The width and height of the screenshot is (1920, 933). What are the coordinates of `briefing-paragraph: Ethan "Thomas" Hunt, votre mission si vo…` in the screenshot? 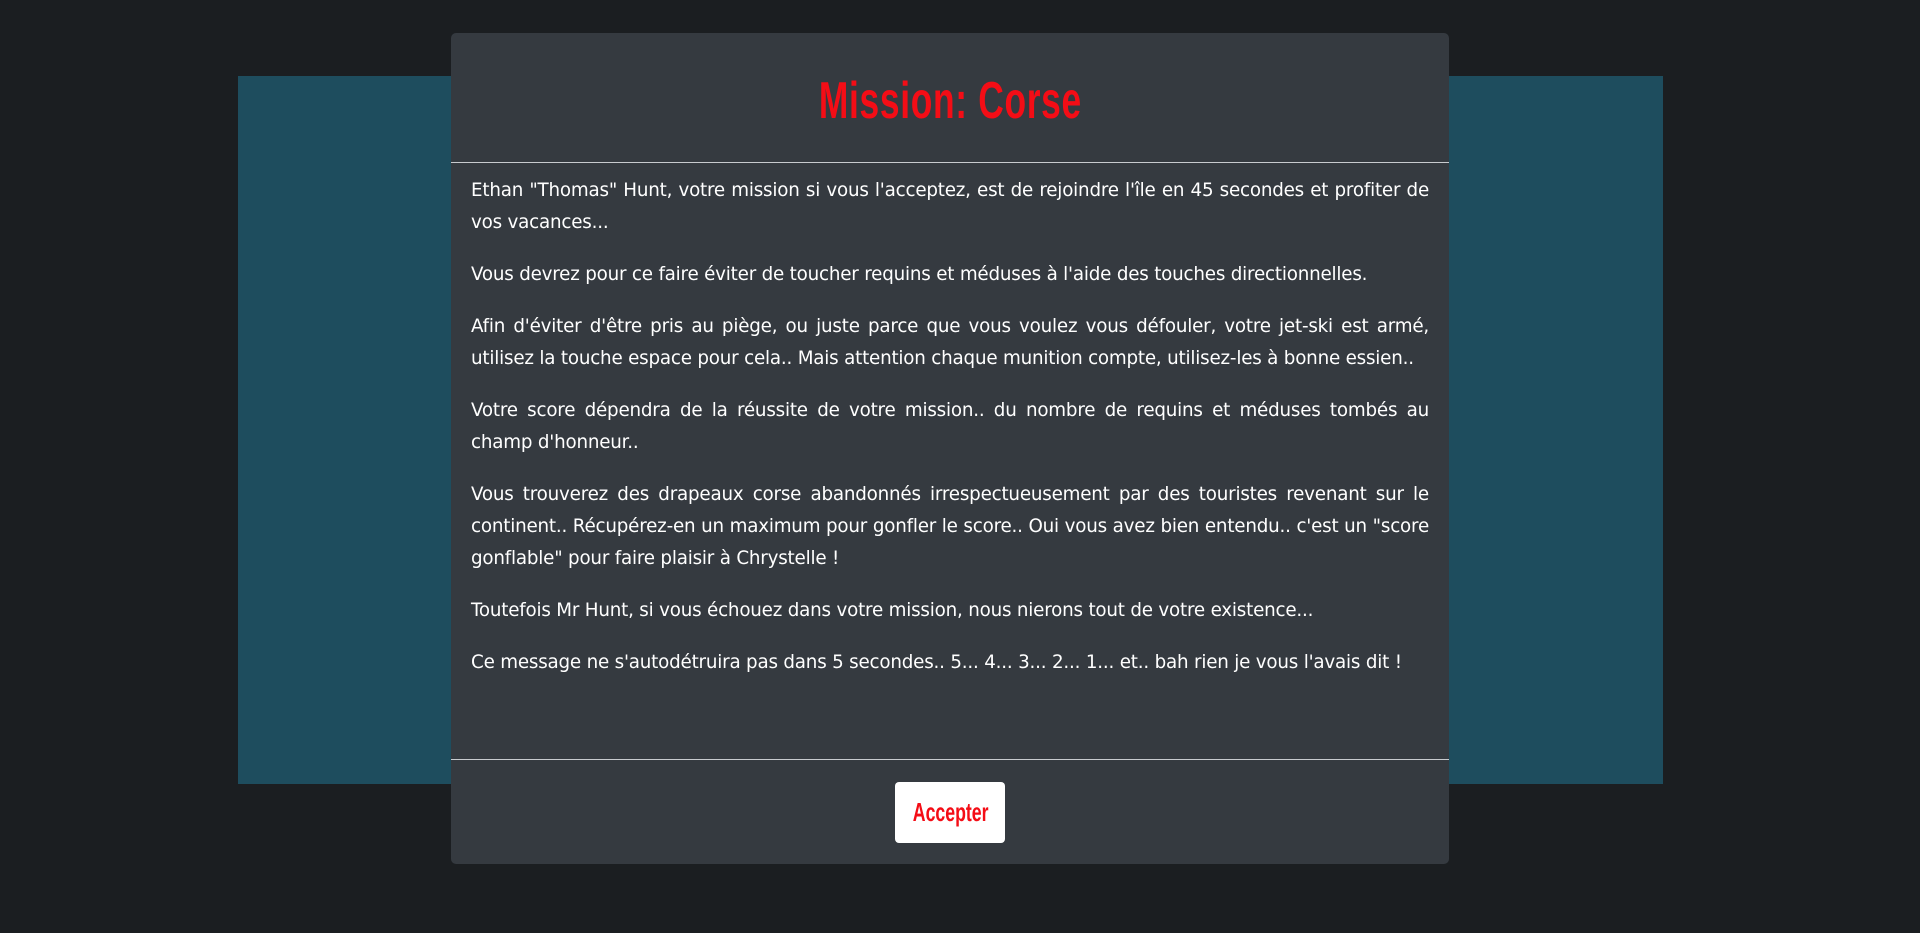 It's located at (950, 206).